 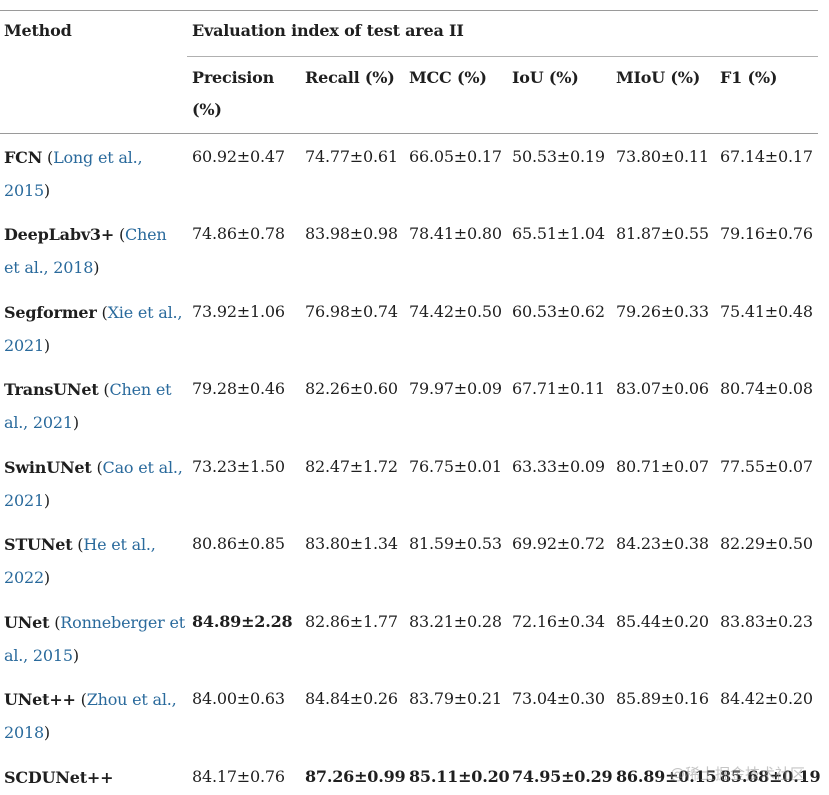 What do you see at coordinates (766, 621) in the screenshot?
I see `value-cell: 83.83±0.23` at bounding box center [766, 621].